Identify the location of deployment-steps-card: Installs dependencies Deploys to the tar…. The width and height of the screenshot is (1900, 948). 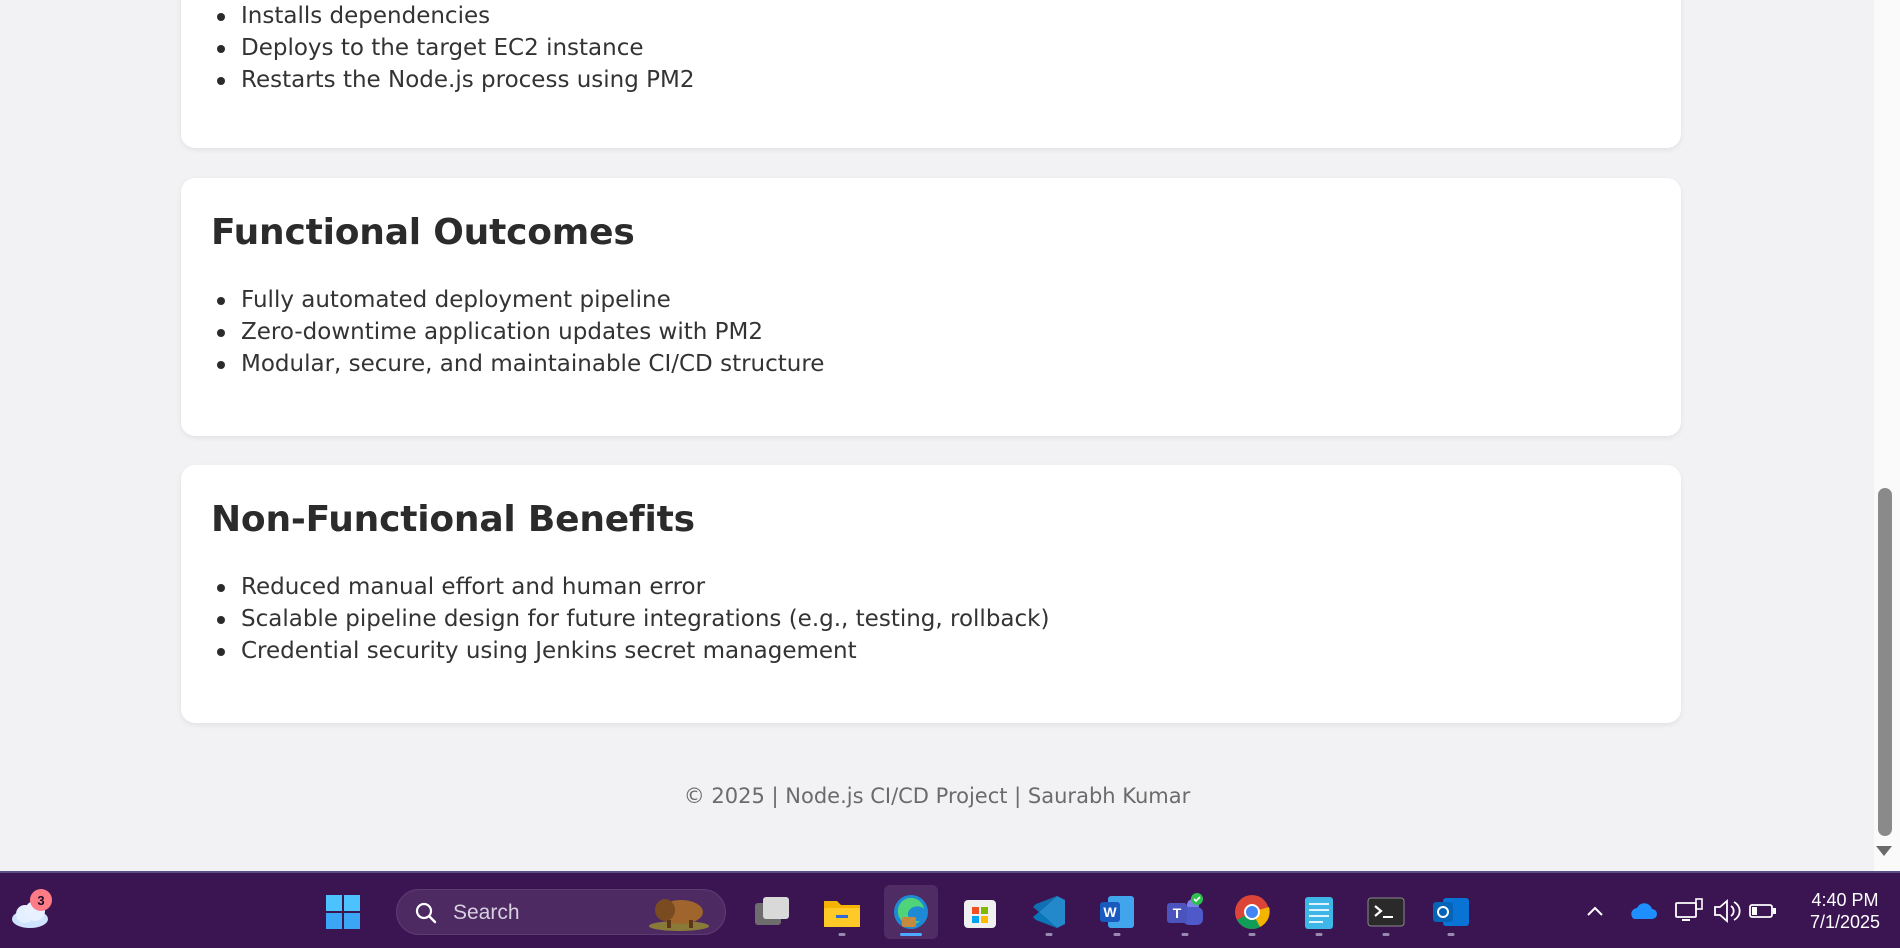
(931, 74).